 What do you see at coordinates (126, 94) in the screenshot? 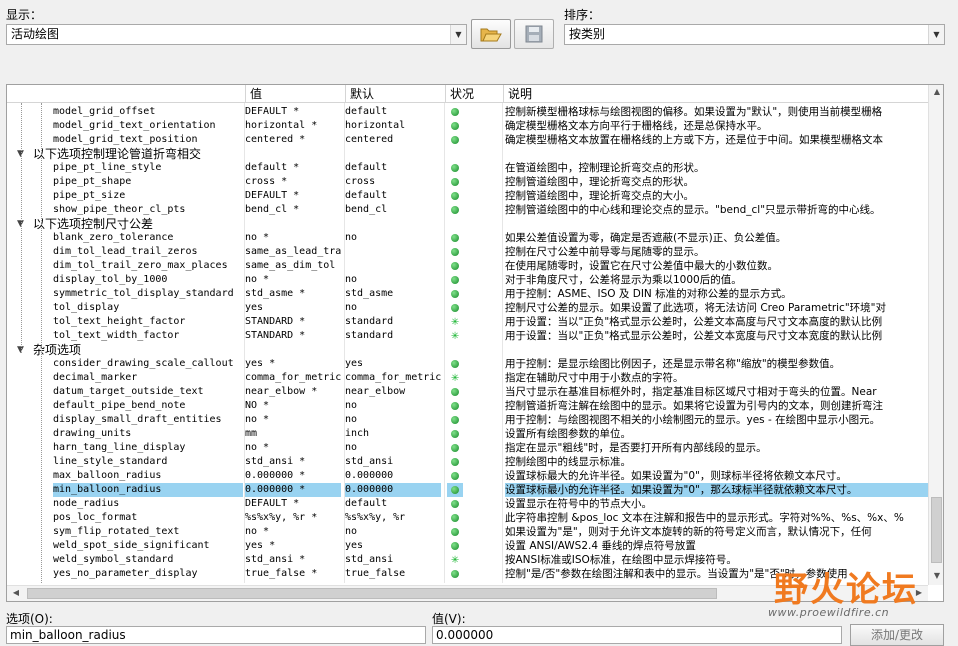
I see `header-name` at bounding box center [126, 94].